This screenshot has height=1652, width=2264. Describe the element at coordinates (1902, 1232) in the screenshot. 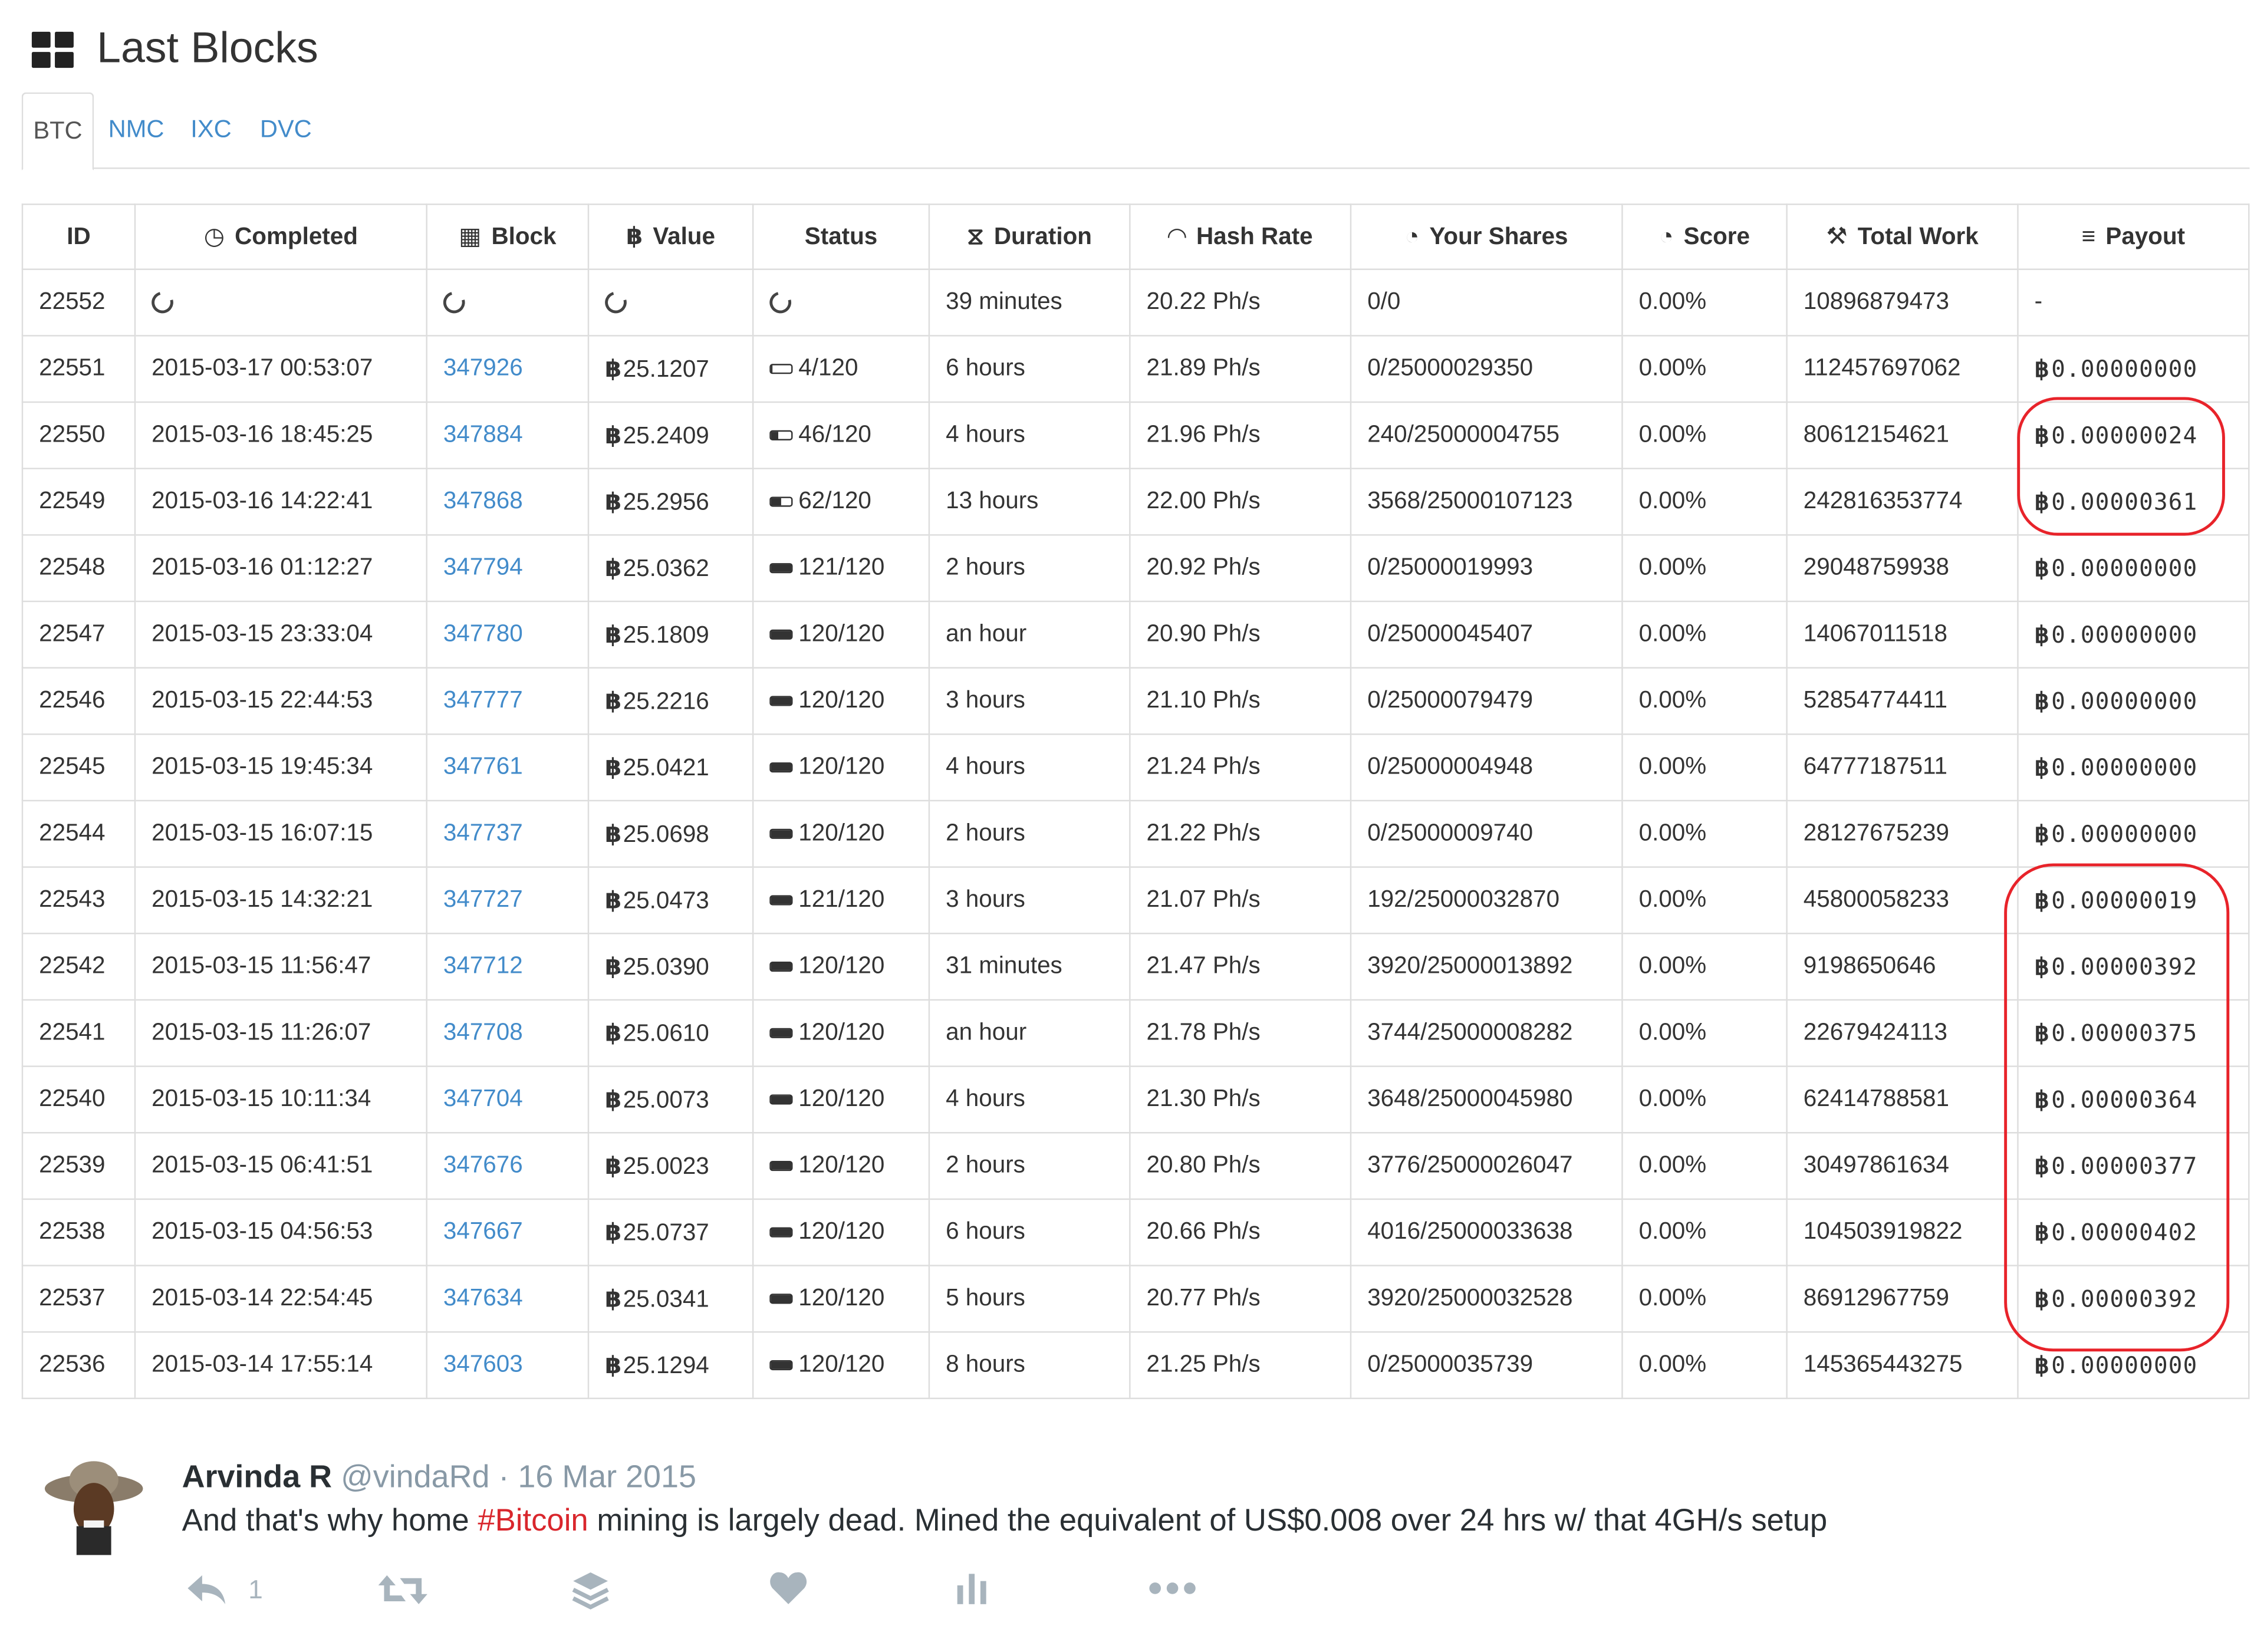

I see `cell-total-work: 104503919822` at that location.